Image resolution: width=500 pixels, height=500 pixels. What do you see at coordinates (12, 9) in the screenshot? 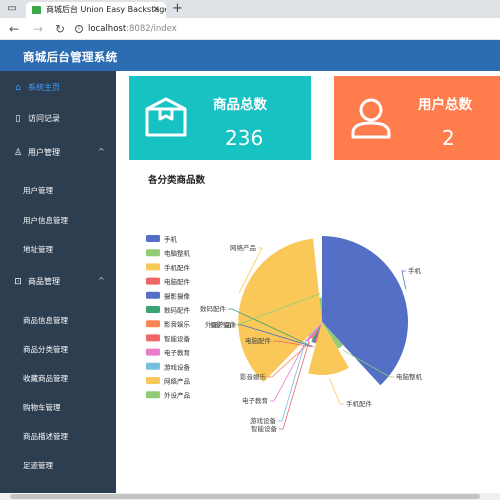
I see `sidebar-toggle-icon: ▭` at bounding box center [12, 9].